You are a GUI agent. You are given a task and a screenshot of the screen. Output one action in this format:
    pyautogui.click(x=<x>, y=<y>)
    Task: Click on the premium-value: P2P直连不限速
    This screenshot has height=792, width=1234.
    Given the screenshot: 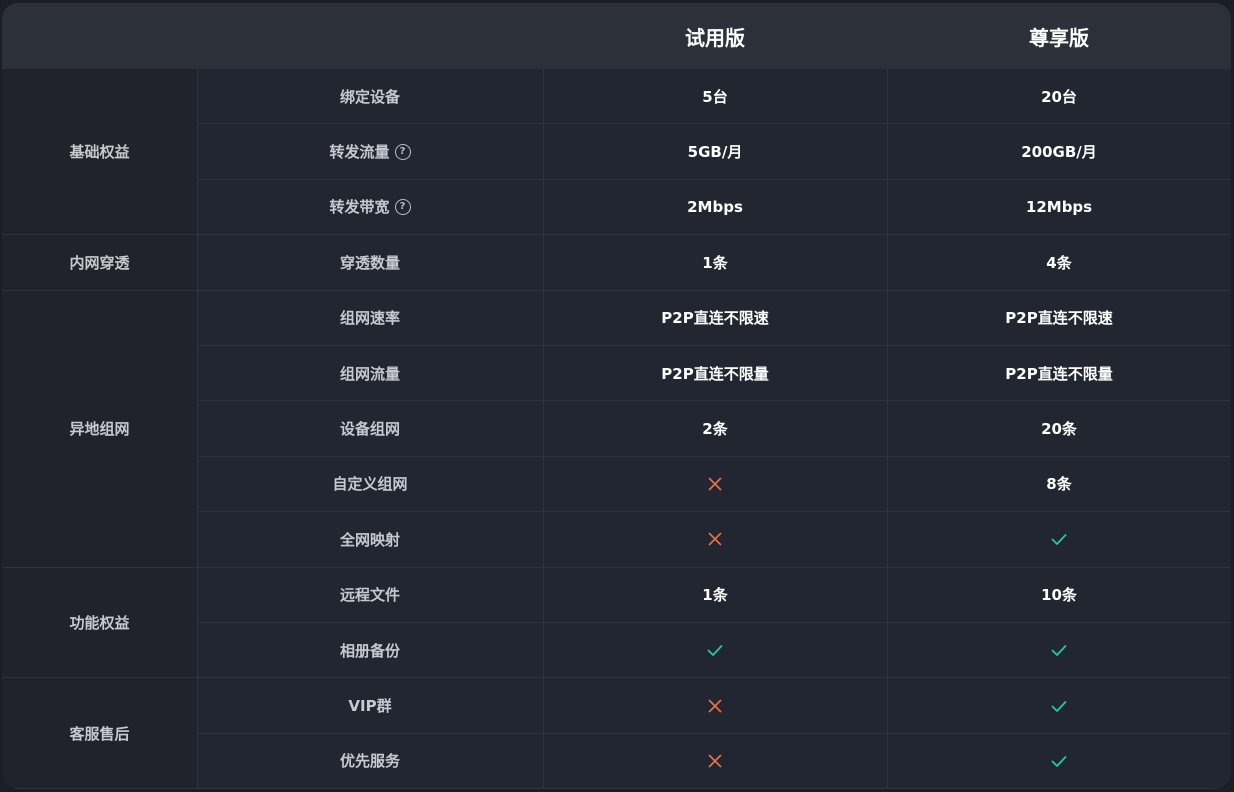 What is the action you would take?
    pyautogui.click(x=1059, y=318)
    